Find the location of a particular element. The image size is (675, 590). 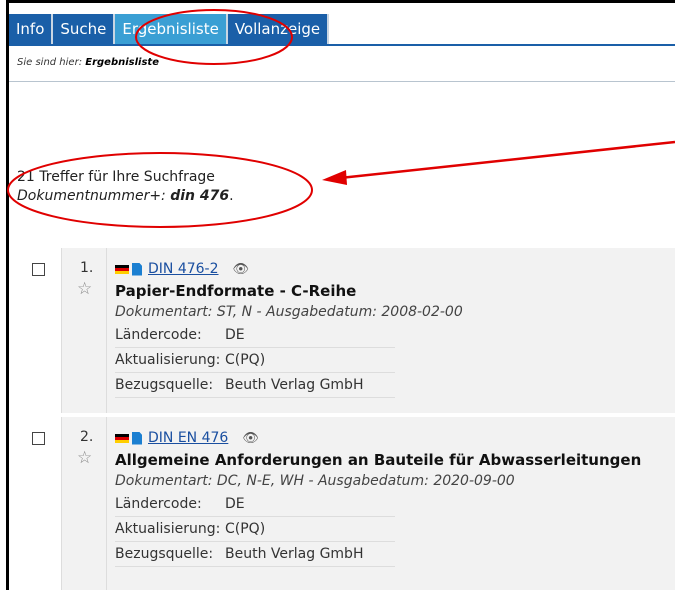

tab-suche: Suche is located at coordinates (84, 29).